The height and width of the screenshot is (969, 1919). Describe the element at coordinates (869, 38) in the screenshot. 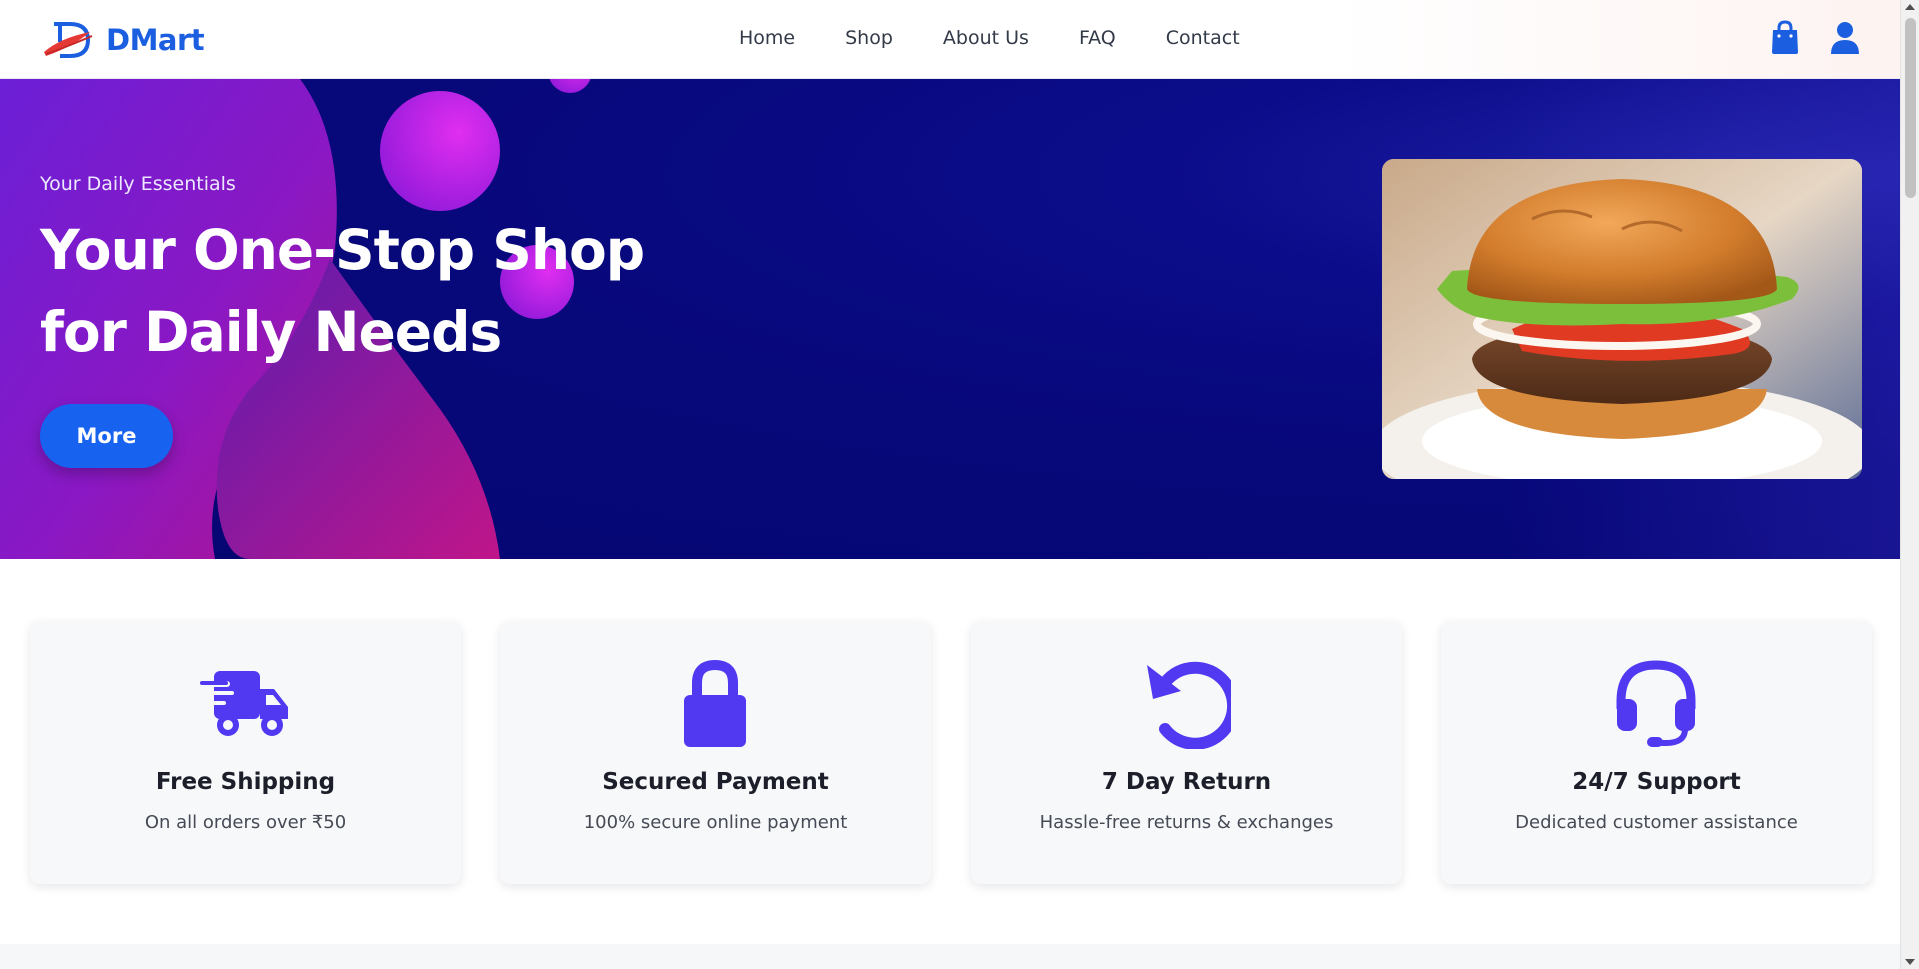

I see `nav-shop: Shop` at that location.